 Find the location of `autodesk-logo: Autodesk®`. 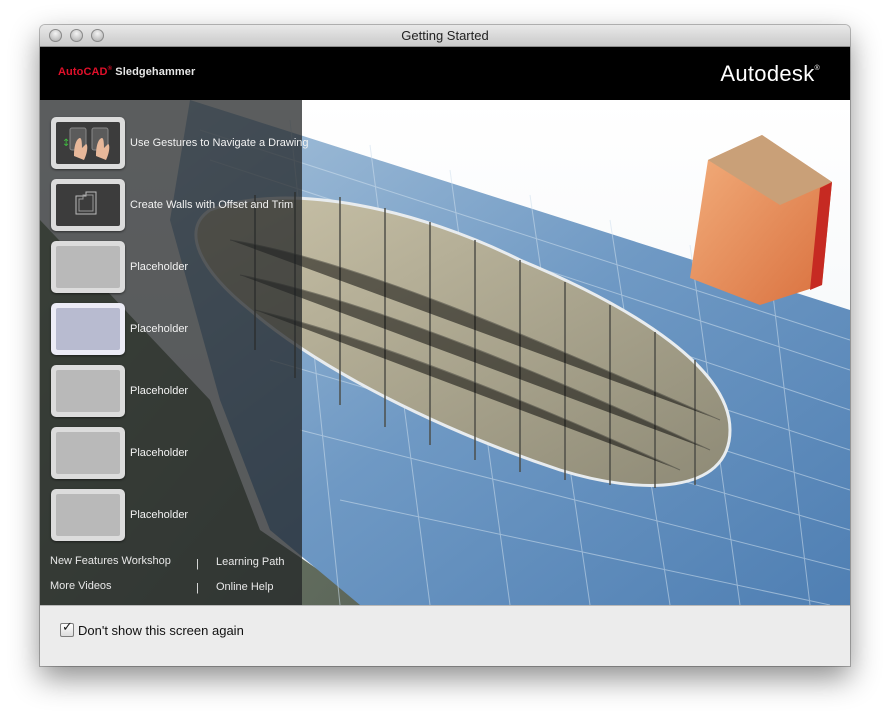

autodesk-logo: Autodesk® is located at coordinates (770, 74).